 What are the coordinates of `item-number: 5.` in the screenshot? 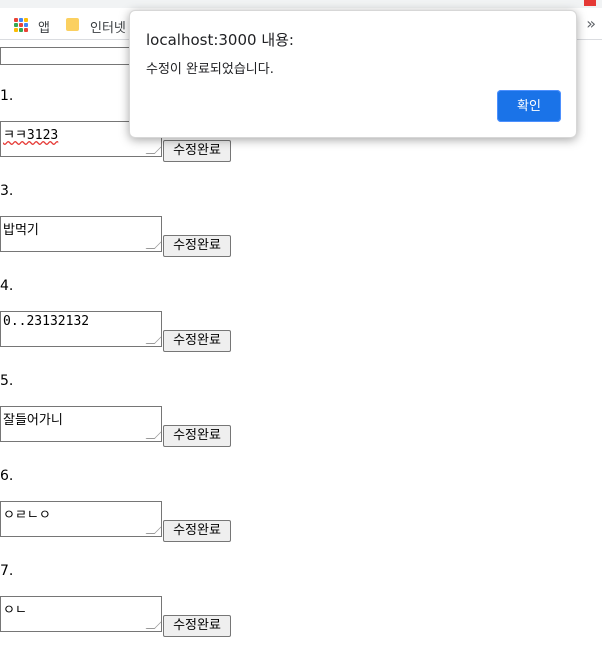 It's located at (7, 381).